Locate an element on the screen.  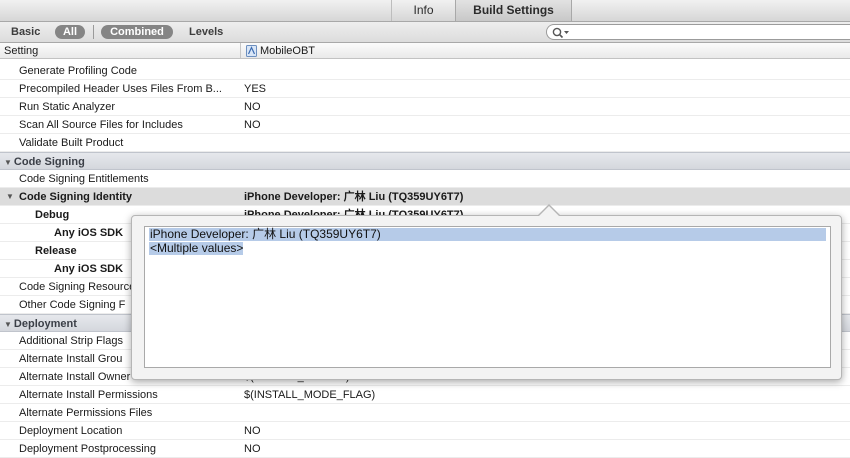
filter-divider is located at coordinates (93, 32).